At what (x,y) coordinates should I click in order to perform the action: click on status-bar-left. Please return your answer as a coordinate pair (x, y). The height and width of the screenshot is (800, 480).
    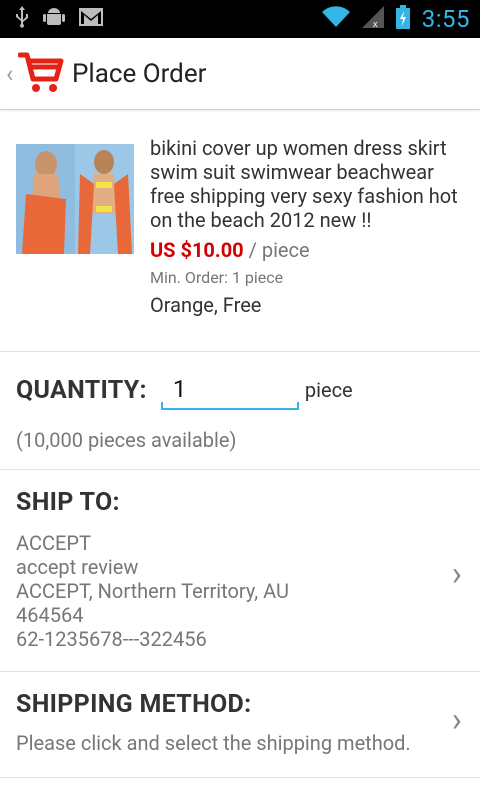
    Looking at the image, I should click on (59, 19).